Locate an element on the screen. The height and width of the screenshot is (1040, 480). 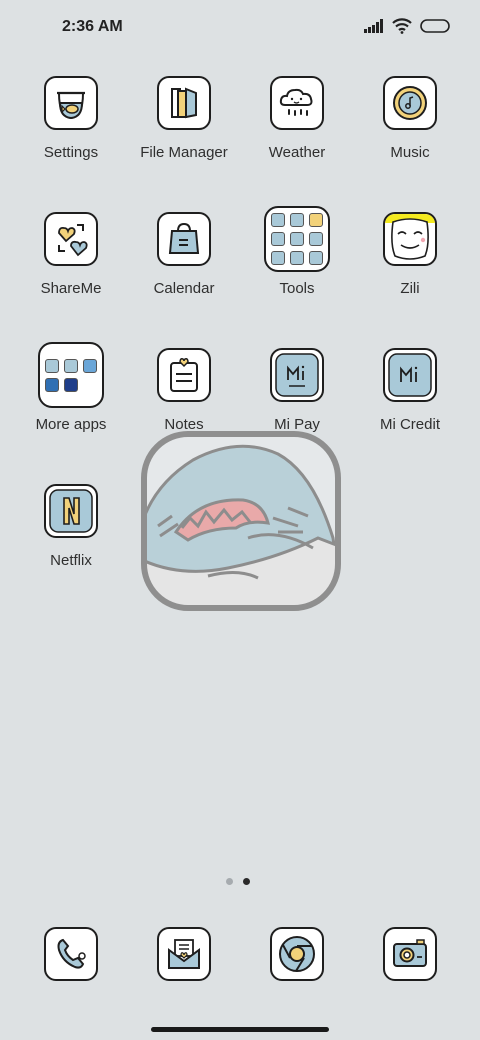
app-zili: Zili is located at coordinates (410, 254).